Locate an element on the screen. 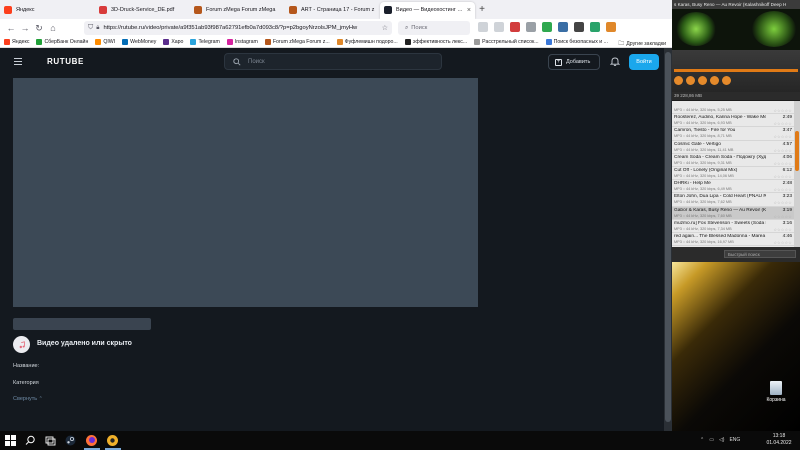 The image size is (800, 450). tab-3d-druck-pdf: 3D-Druck-Service_DE.pdf is located at coordinates (142, 10).